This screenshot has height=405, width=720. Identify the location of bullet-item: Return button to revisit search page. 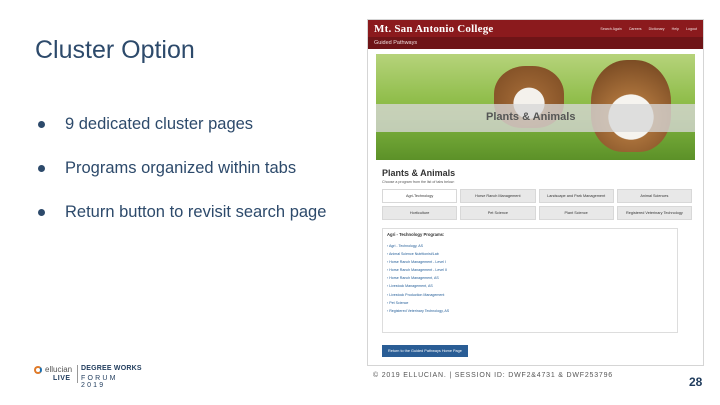
(182, 212).